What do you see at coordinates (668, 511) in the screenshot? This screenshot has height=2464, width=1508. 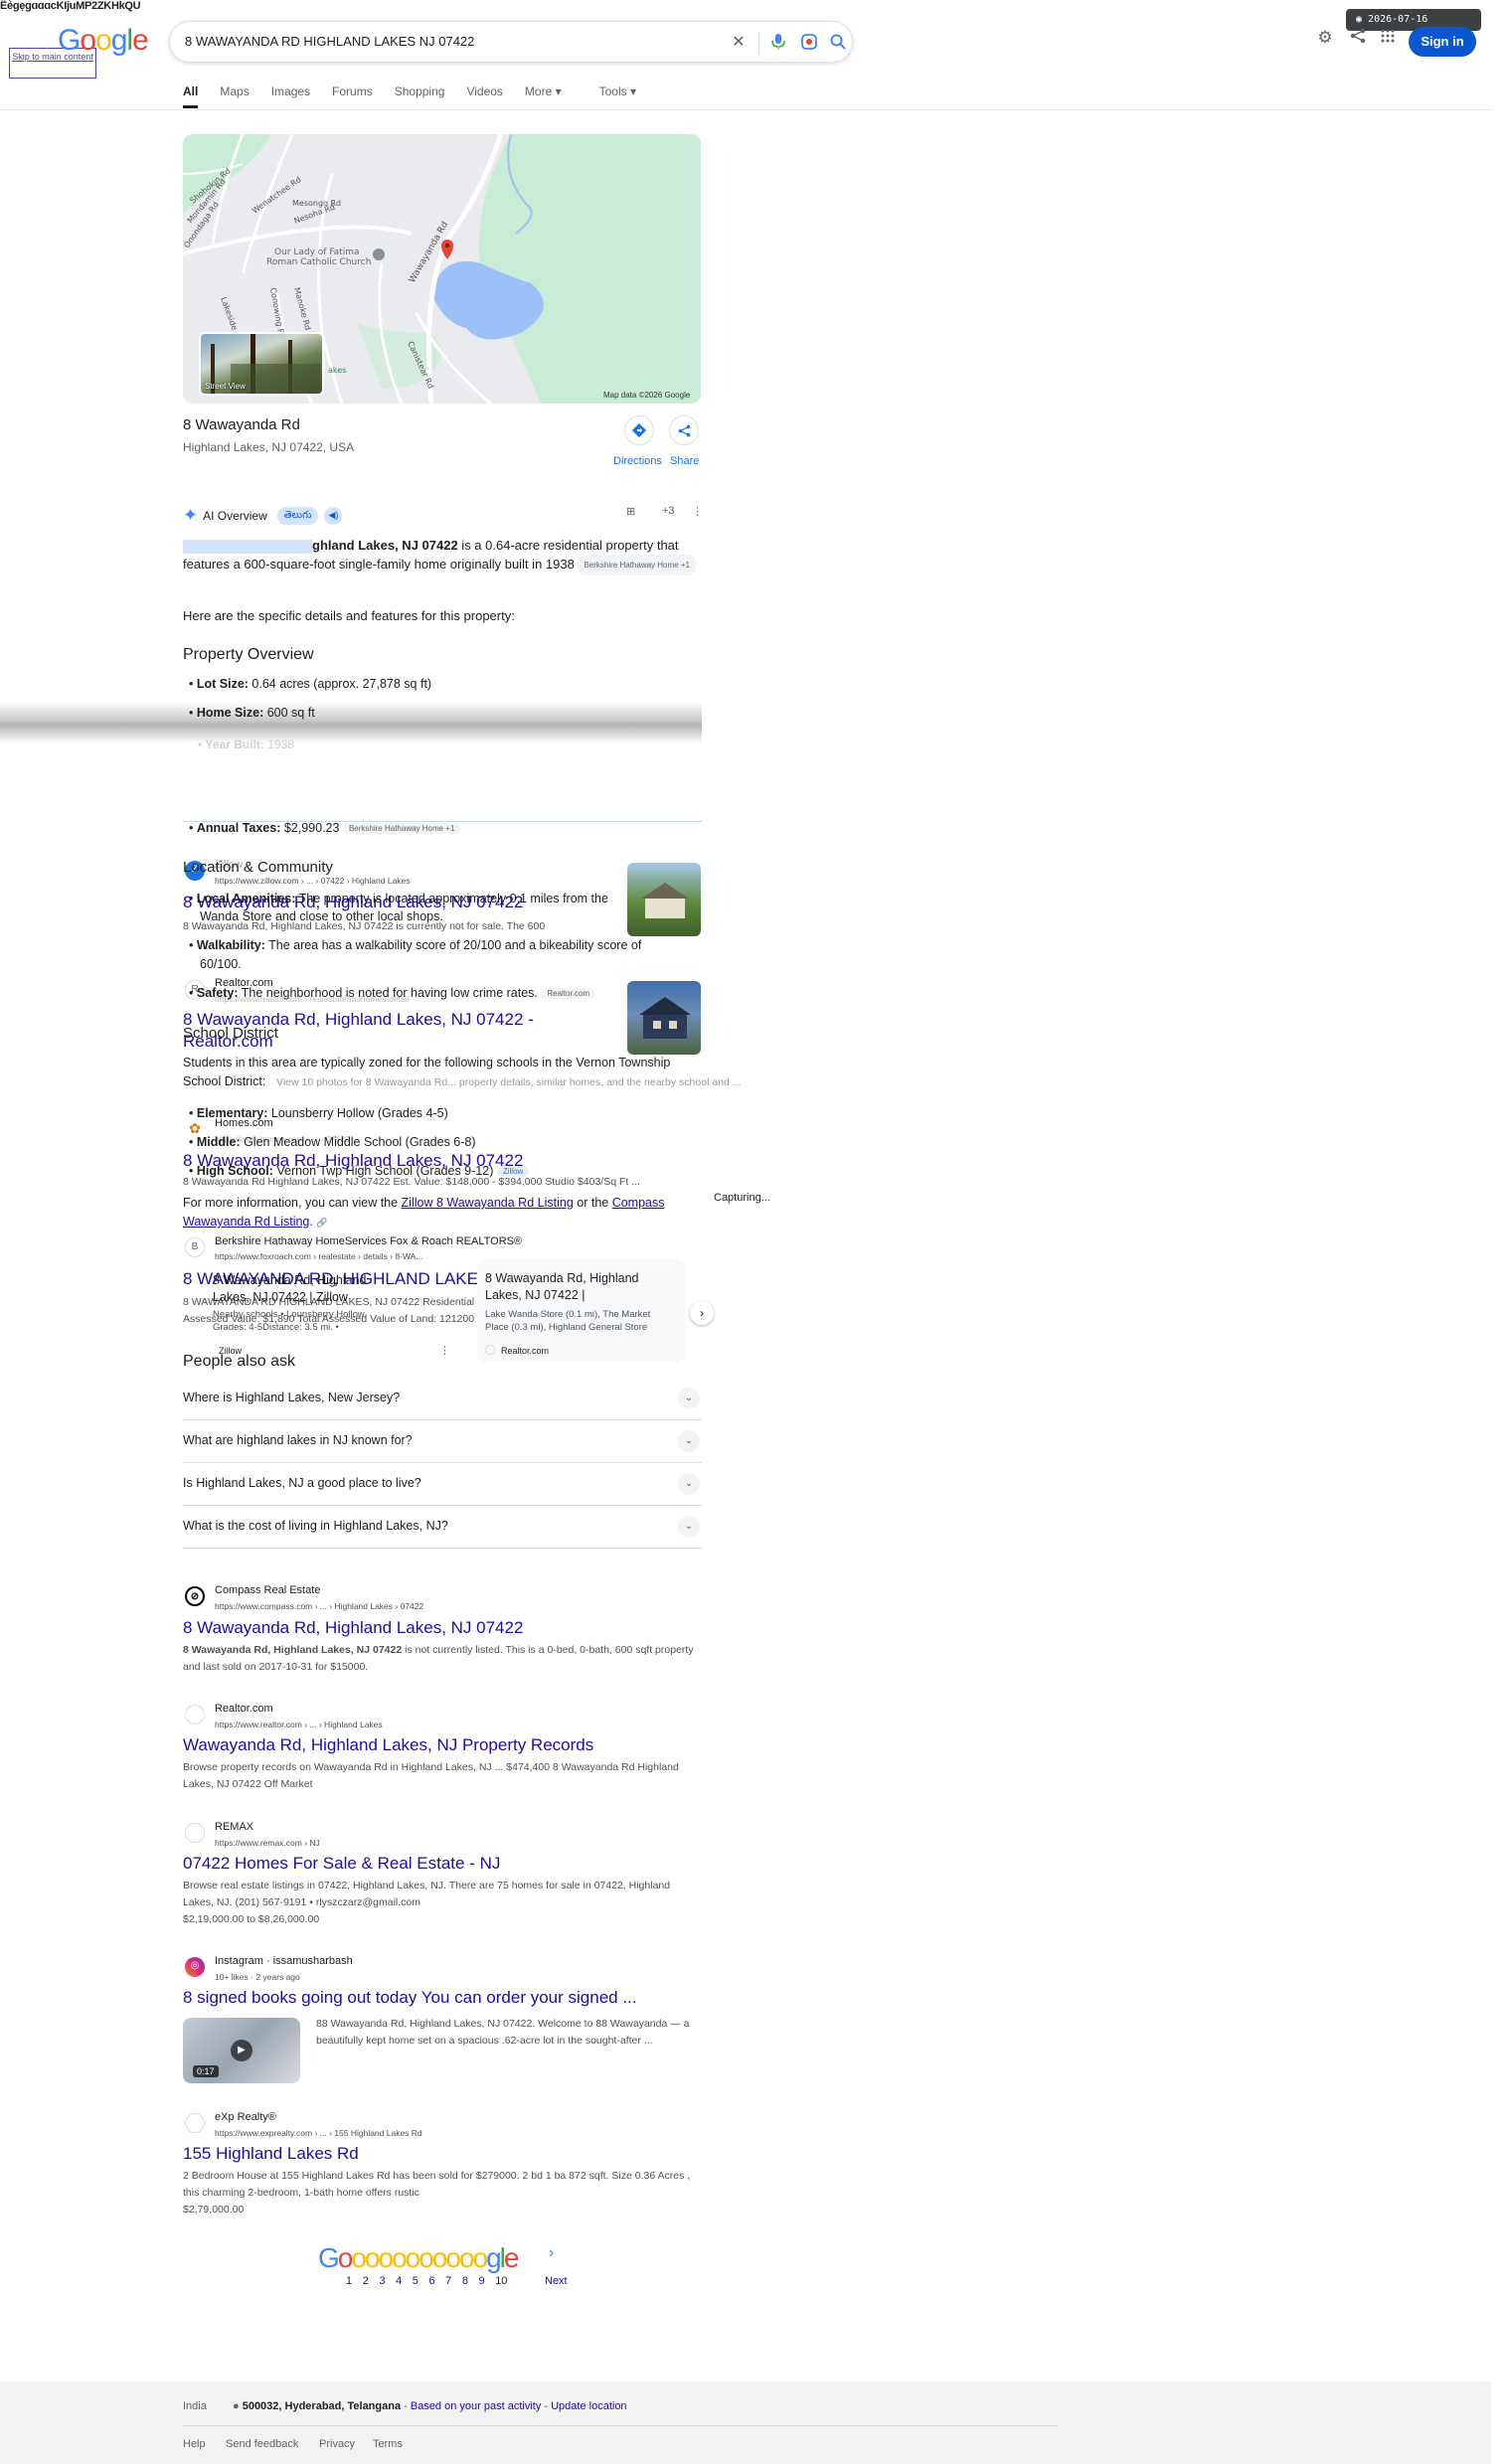 I see `ai-source-count: +3` at bounding box center [668, 511].